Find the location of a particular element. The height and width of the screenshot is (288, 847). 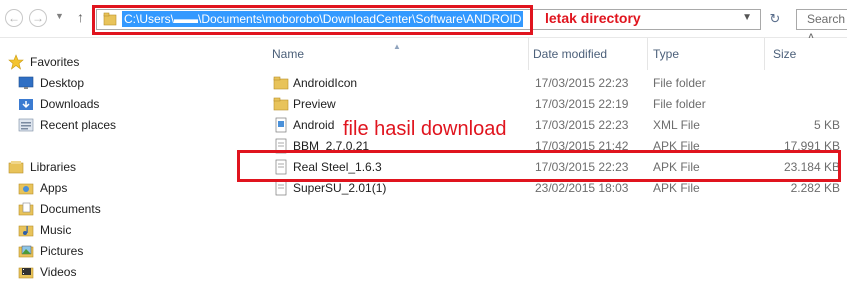

back-button: ← is located at coordinates (14, 18).